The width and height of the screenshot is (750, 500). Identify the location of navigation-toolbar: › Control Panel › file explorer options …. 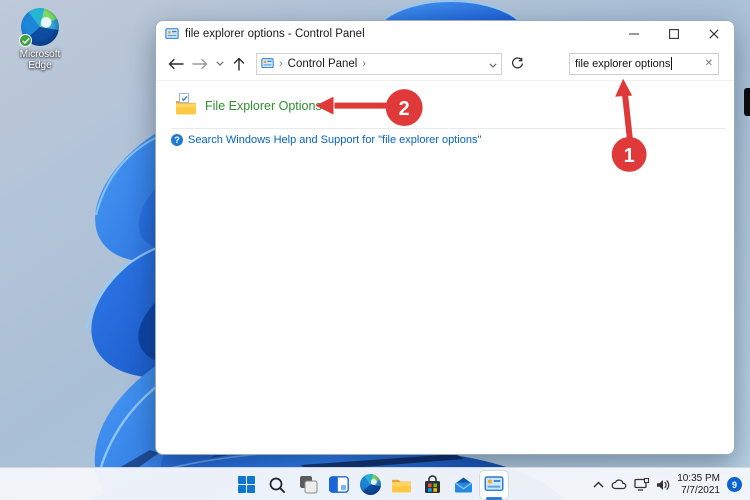
(445, 64).